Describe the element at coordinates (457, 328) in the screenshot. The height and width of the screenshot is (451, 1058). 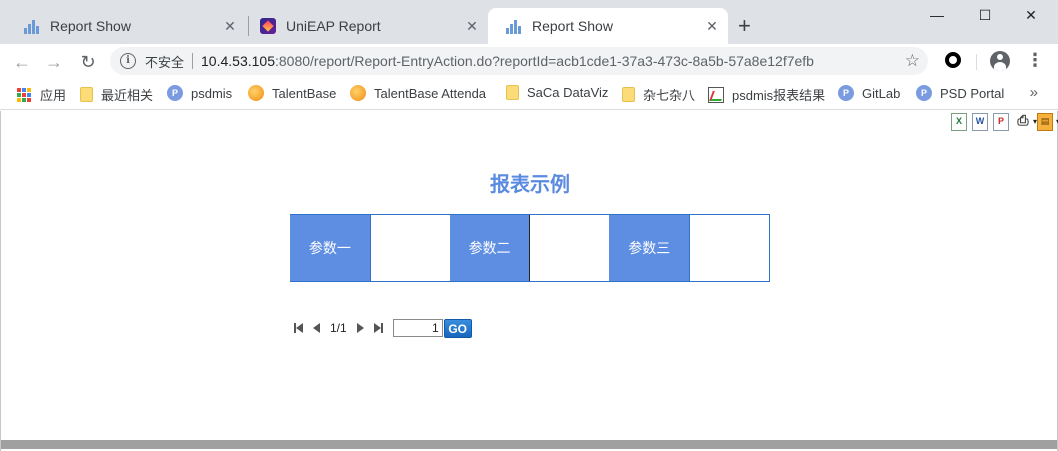
I see `go-button: GO` at that location.